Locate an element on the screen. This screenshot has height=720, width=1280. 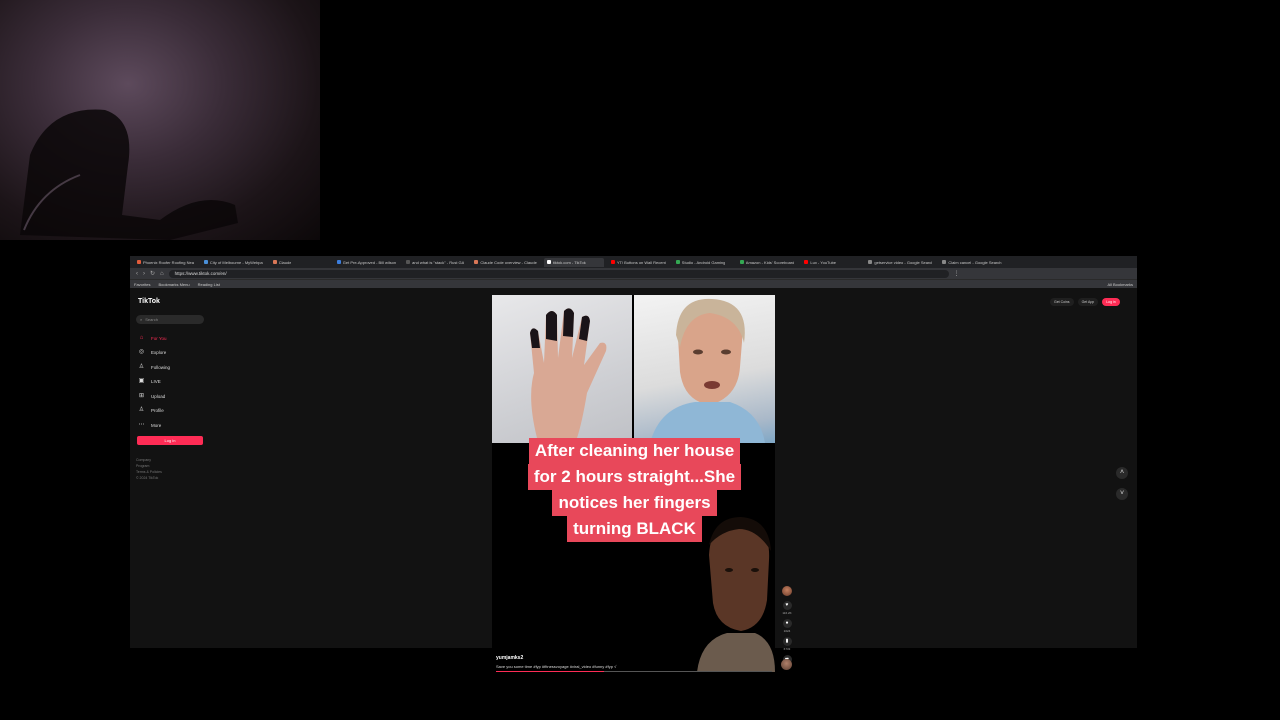
video-username: yumjamks2 is located at coordinates (509, 658).